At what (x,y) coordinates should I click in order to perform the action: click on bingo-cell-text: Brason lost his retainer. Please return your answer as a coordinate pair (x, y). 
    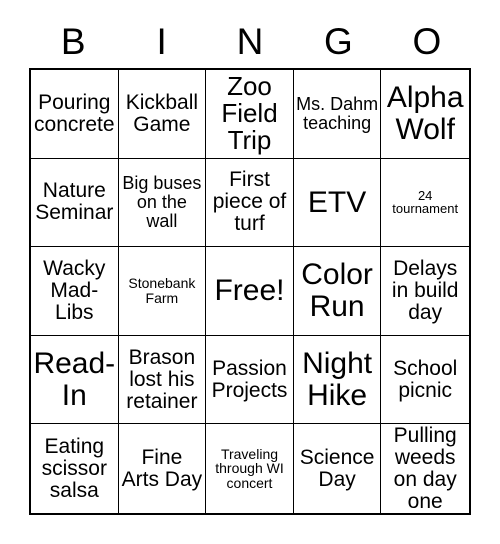
    Looking at the image, I should click on (162, 379).